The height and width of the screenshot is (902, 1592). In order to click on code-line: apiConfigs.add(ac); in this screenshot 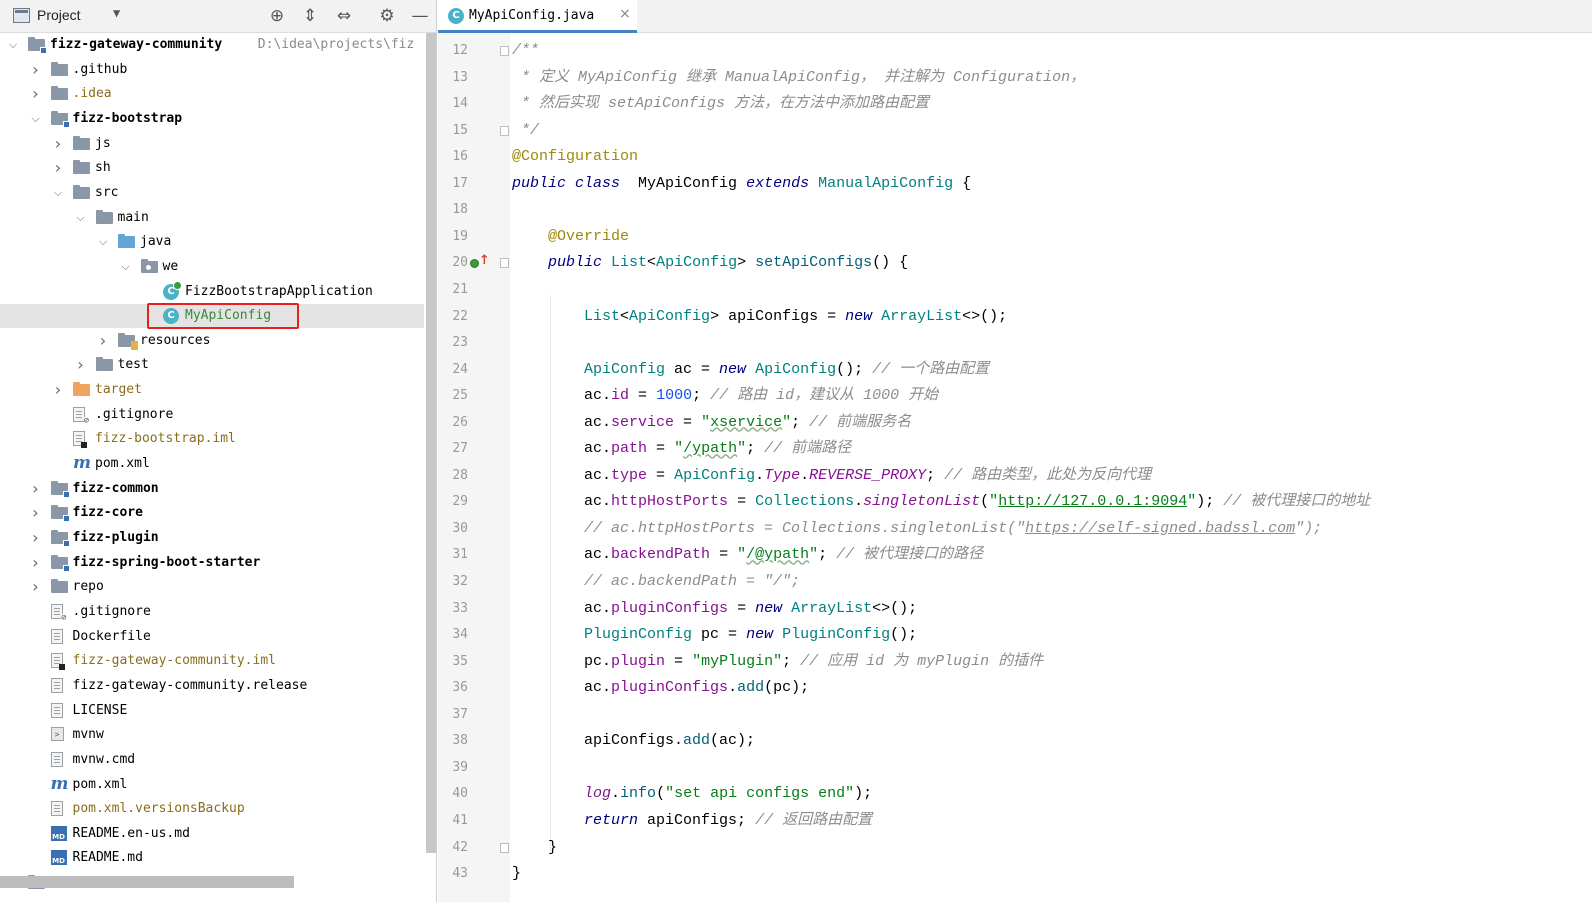, I will do `click(634, 741)`.